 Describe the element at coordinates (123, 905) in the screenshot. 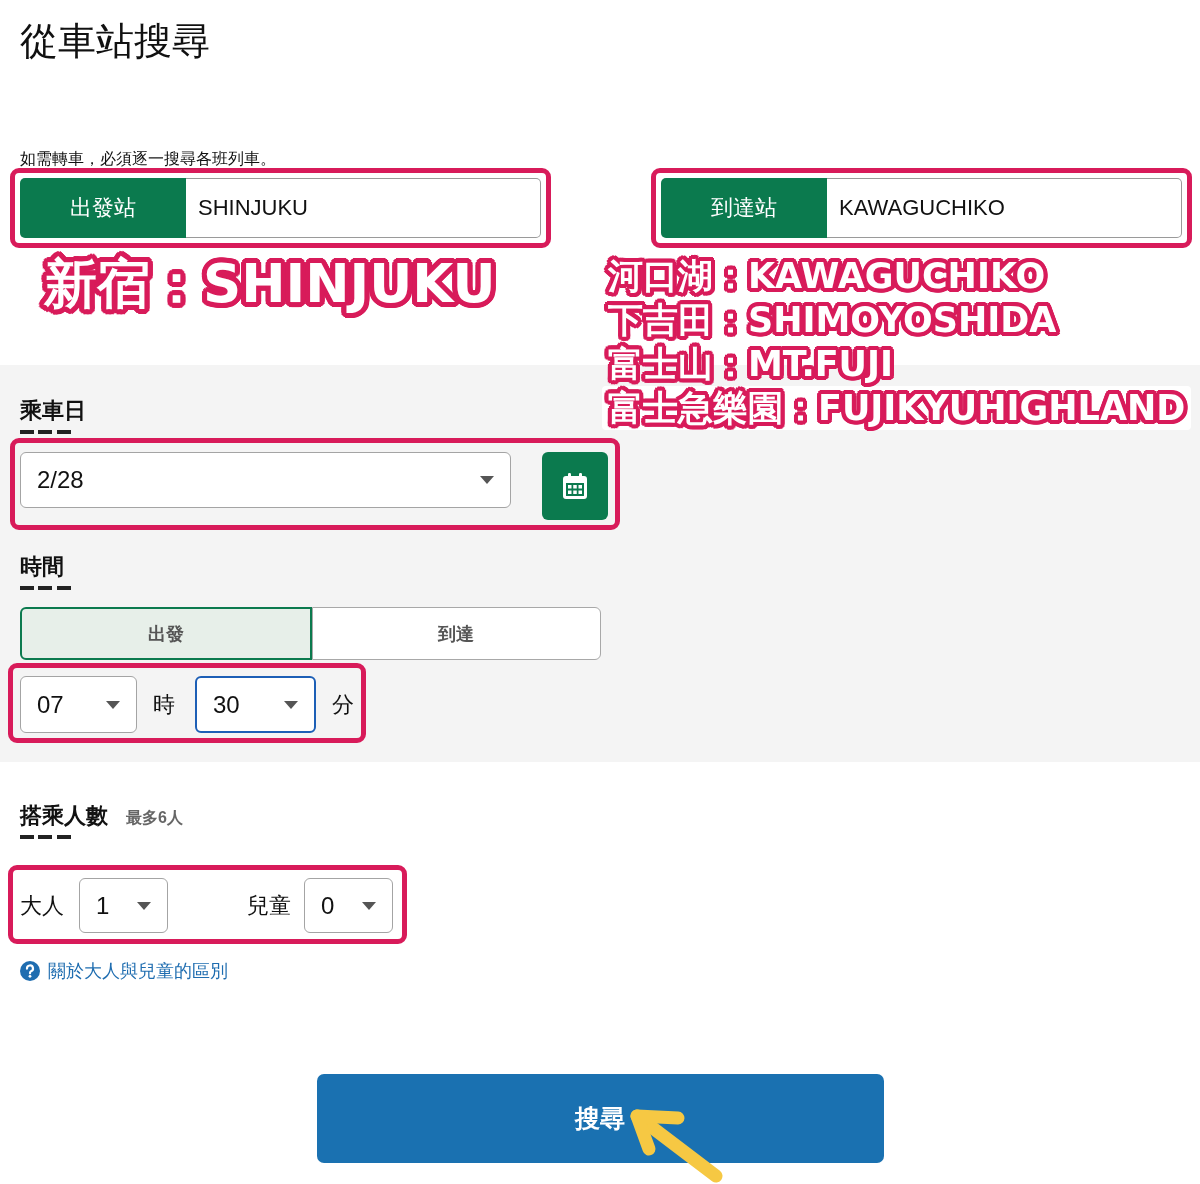

I see `passenger-count-select: 1` at that location.